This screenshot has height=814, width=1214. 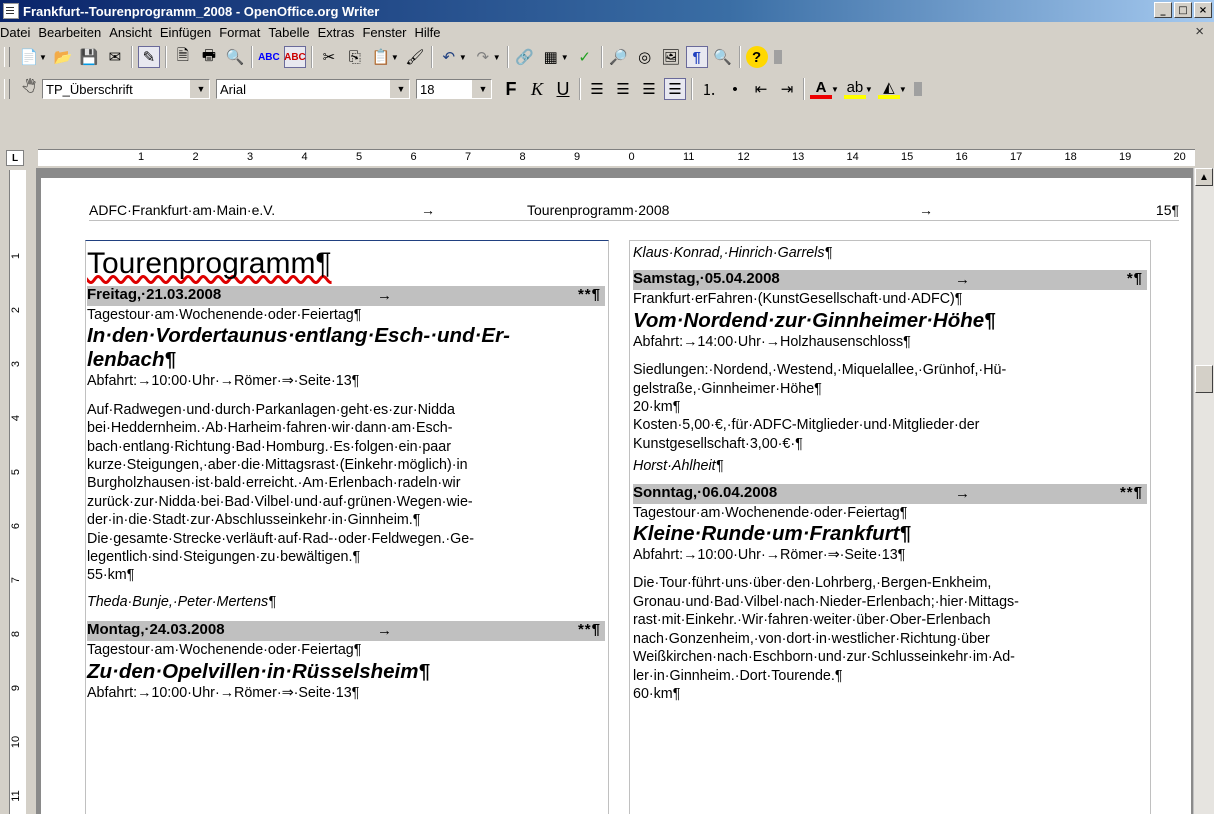 What do you see at coordinates (671, 57) in the screenshot?
I see `gallery-icon: 🖼` at bounding box center [671, 57].